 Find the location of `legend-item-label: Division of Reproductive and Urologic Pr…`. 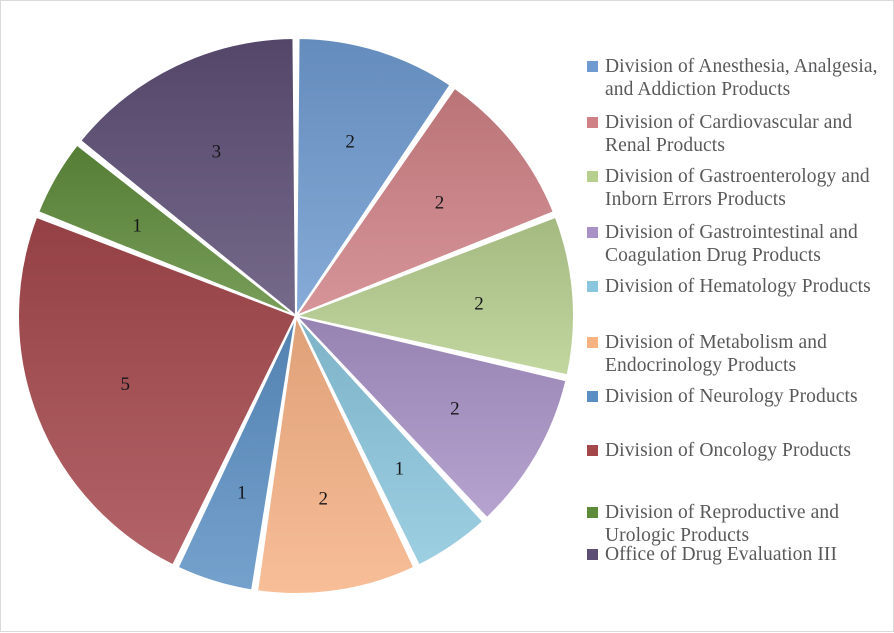

legend-item-label: Division of Reproductive and Urologic Pr… is located at coordinates (722, 524).